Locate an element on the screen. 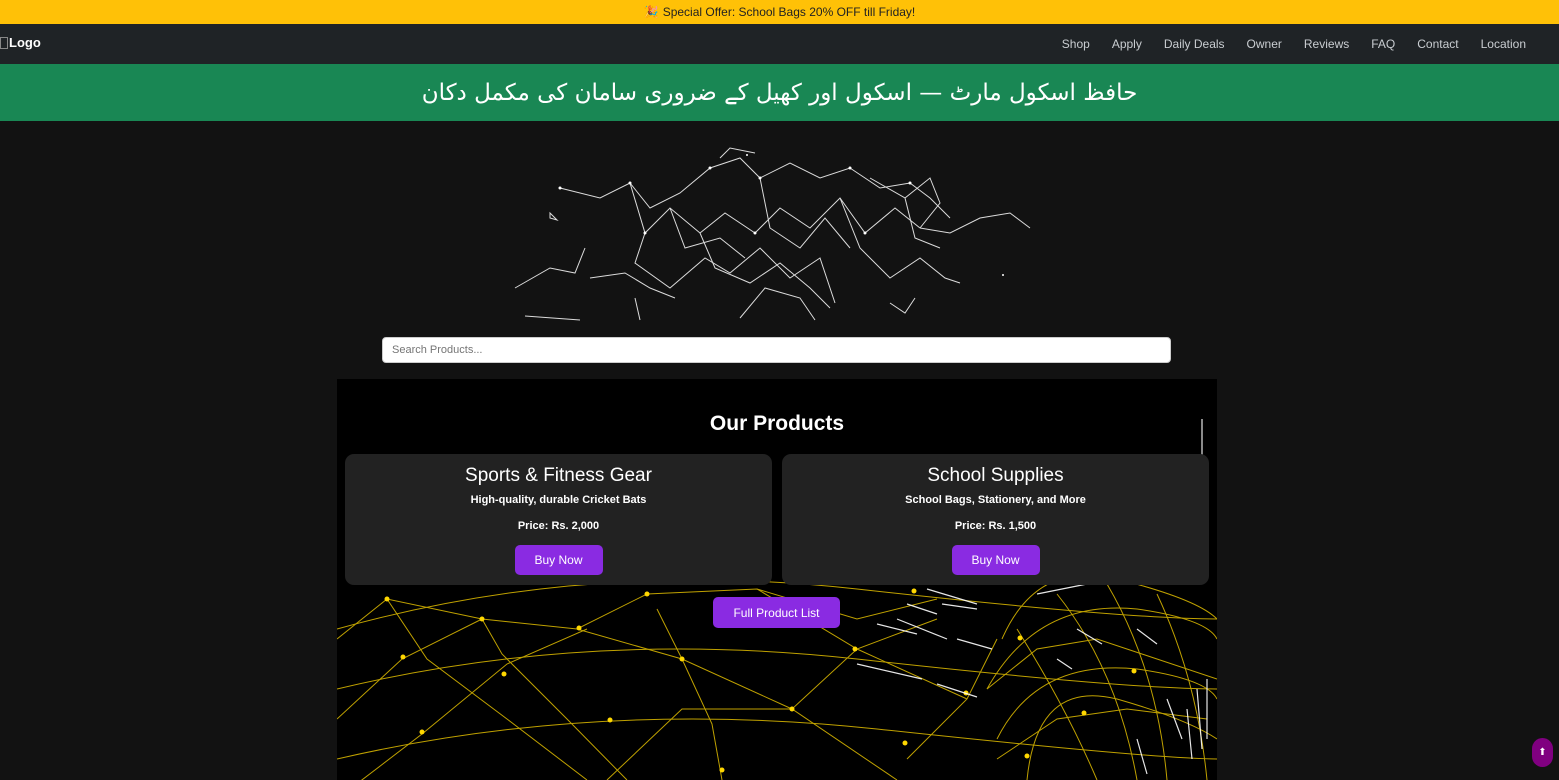 This screenshot has width=1559, height=780. nav-link-reviews: Reviews is located at coordinates (1326, 44).